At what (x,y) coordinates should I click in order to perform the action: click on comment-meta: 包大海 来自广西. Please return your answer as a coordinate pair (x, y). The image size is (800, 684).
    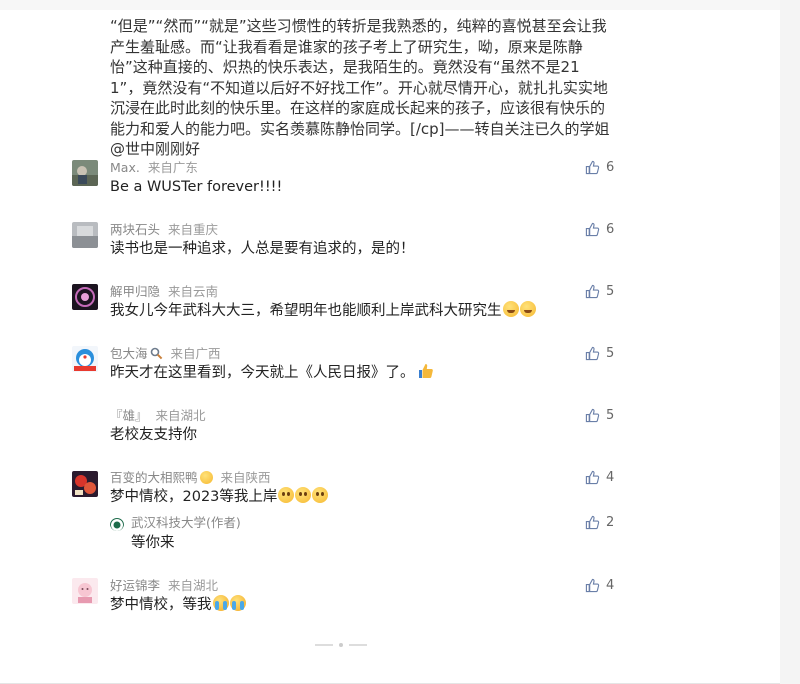
    Looking at the image, I should click on (165, 354).